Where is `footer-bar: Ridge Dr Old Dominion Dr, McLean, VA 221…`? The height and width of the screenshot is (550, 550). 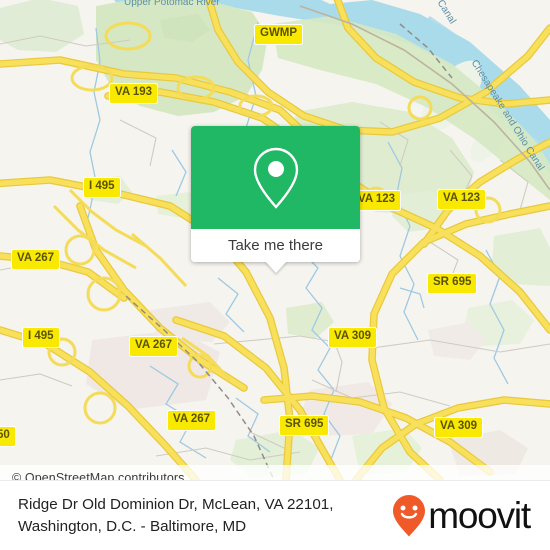
footer-bar: Ridge Dr Old Dominion Dr, McLean, VA 221… is located at coordinates (275, 515).